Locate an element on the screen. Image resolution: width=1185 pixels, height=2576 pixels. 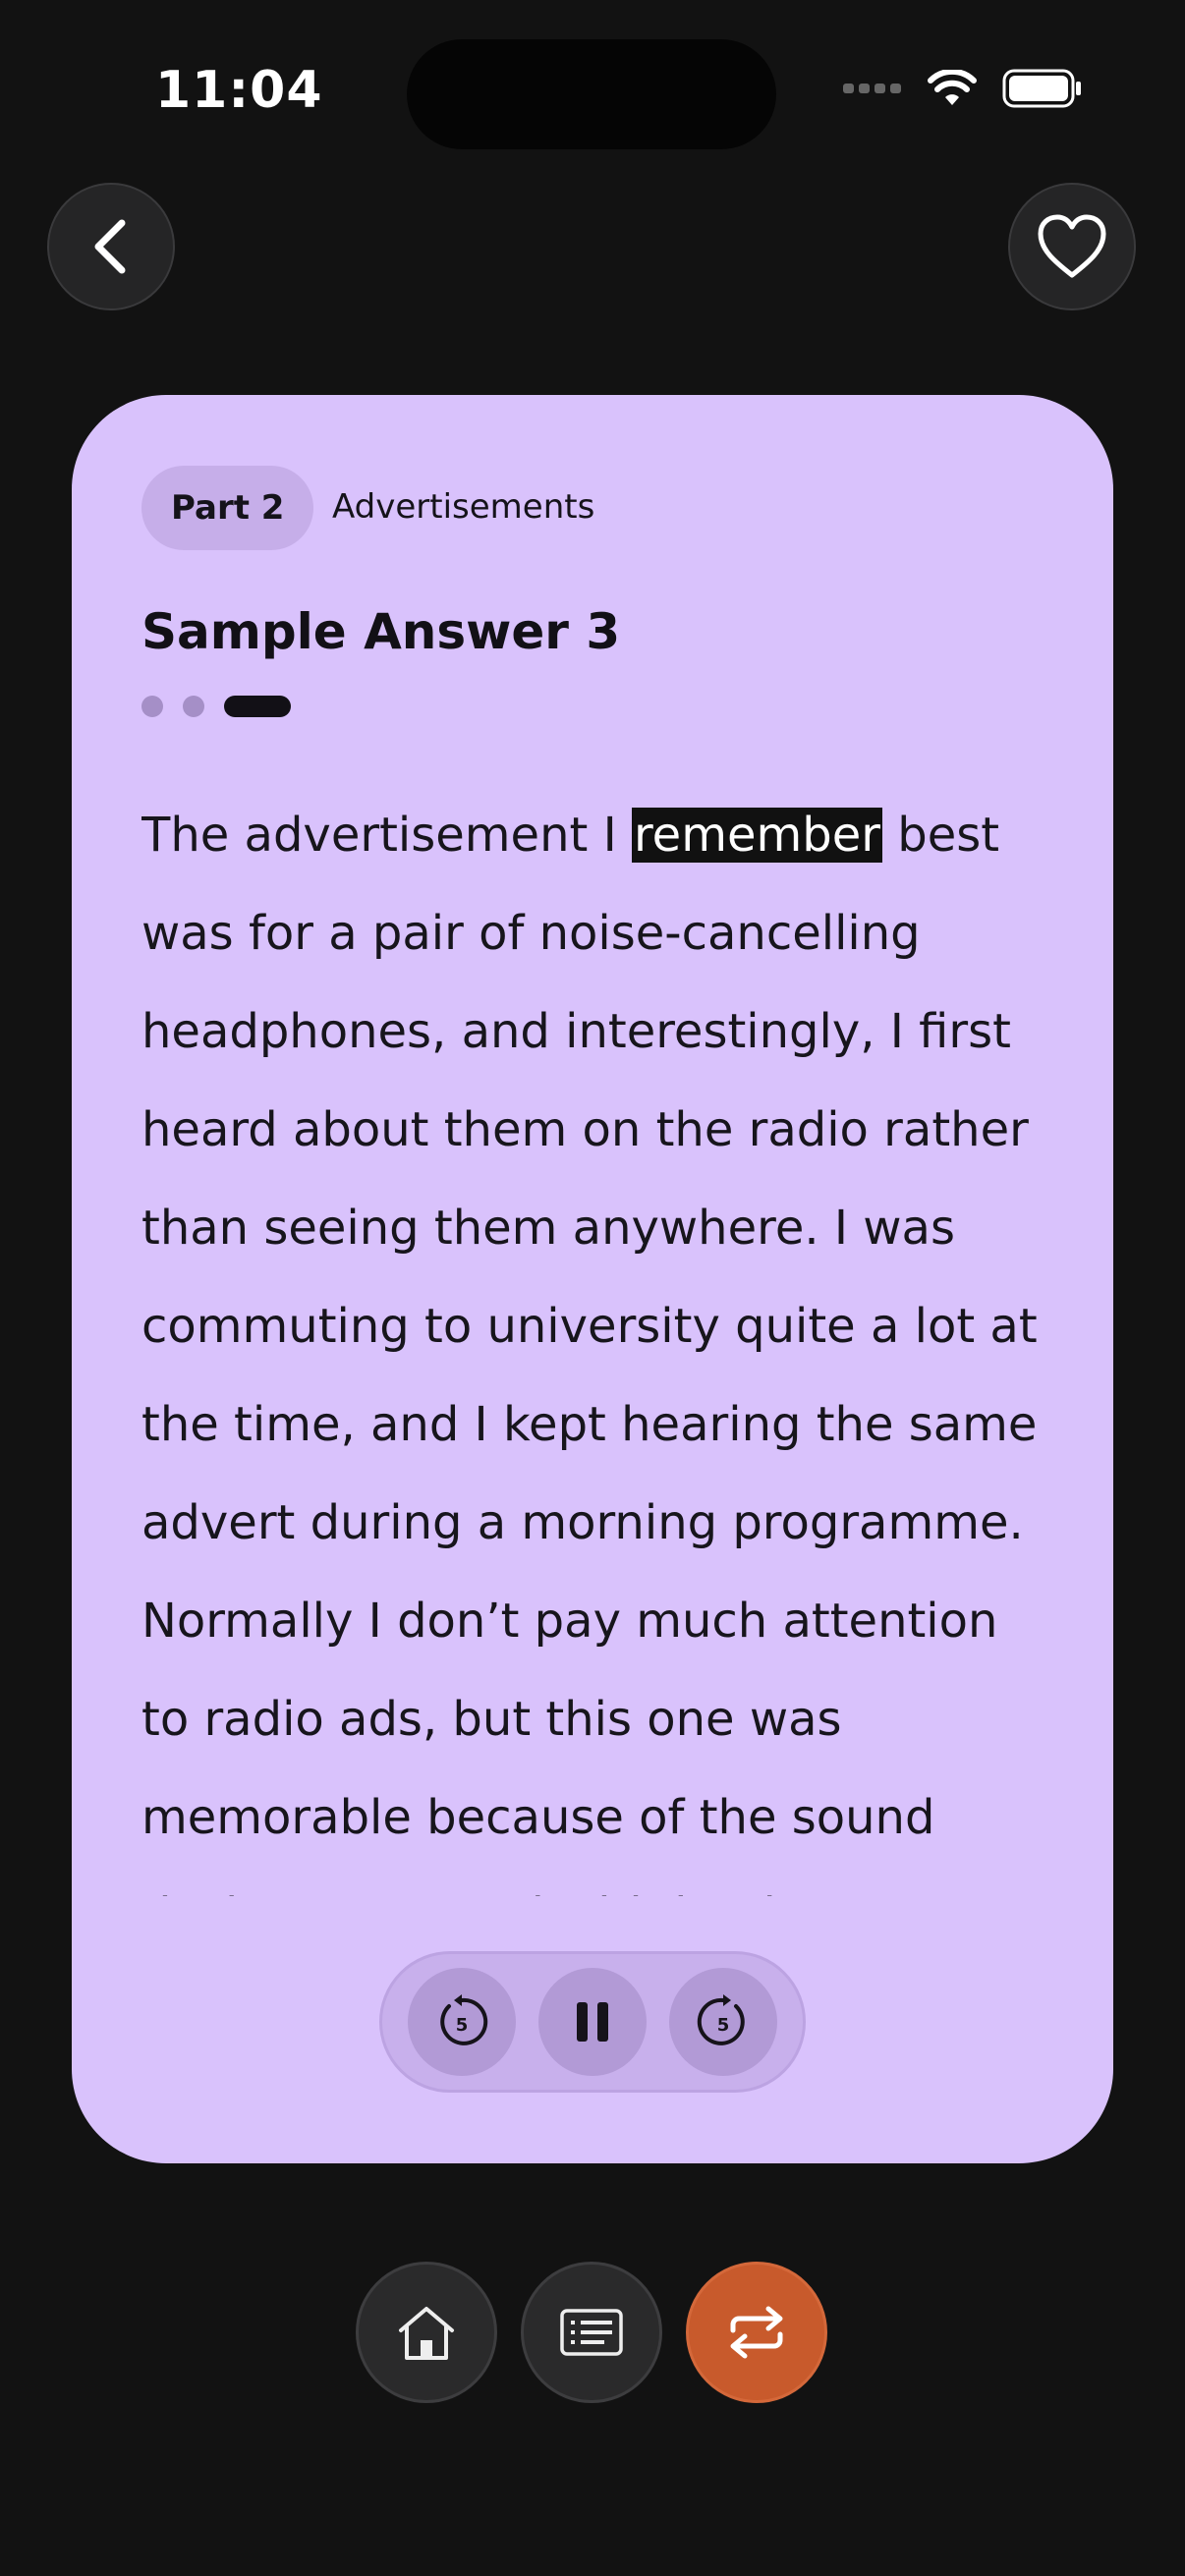
favorite-button is located at coordinates (1072, 246).